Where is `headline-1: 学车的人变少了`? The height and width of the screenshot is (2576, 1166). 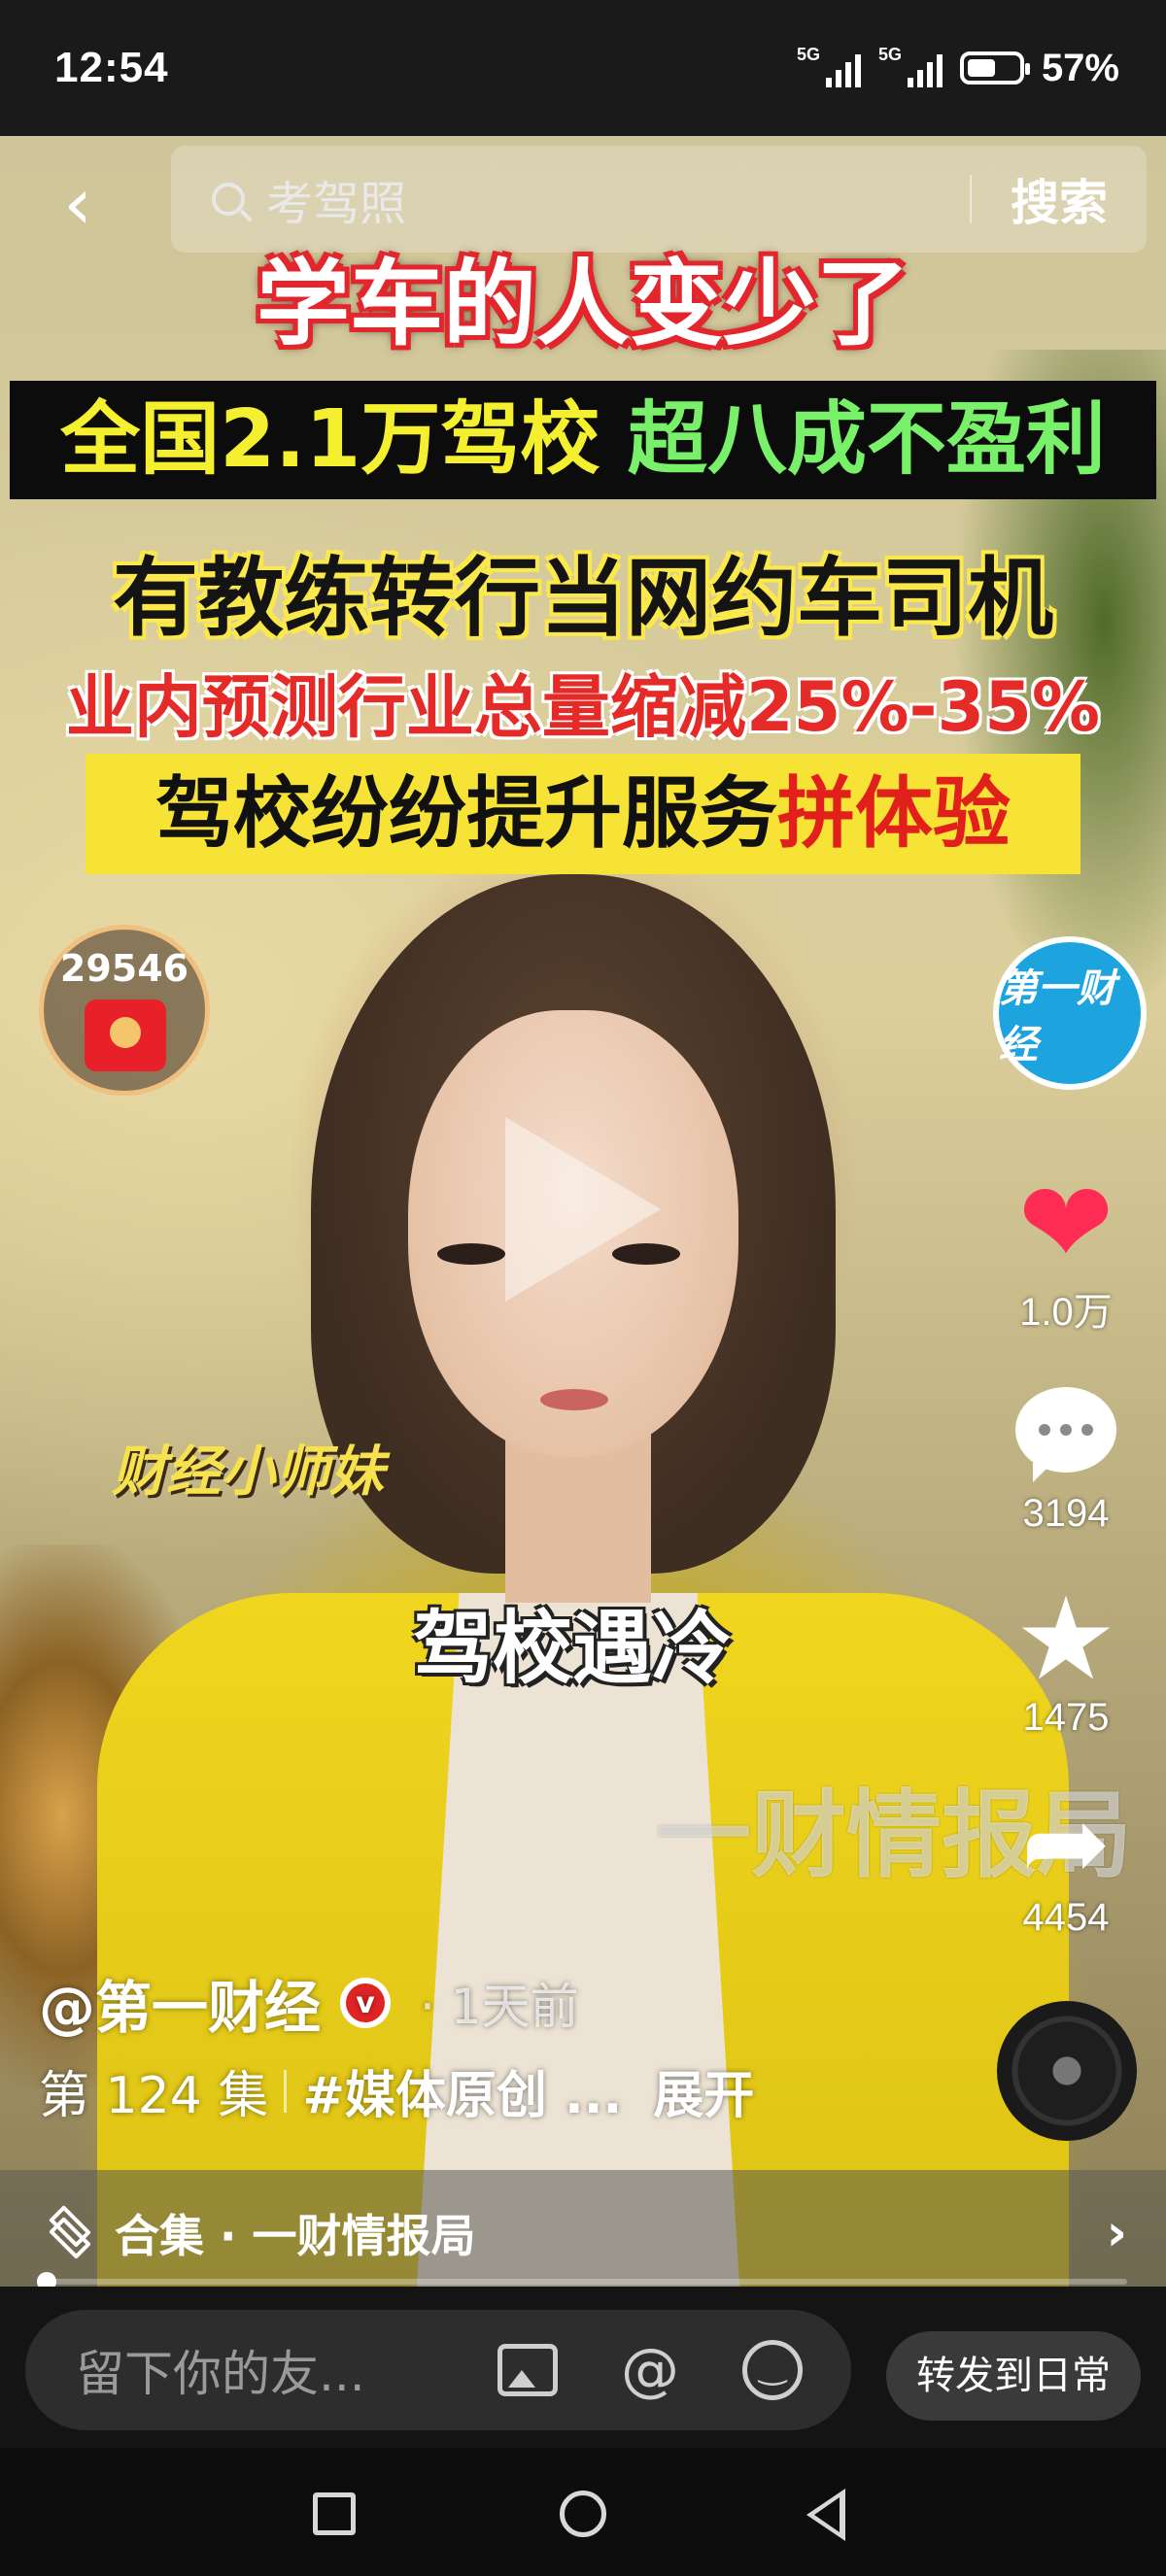
headline-1: 学车的人变少了 is located at coordinates (583, 304).